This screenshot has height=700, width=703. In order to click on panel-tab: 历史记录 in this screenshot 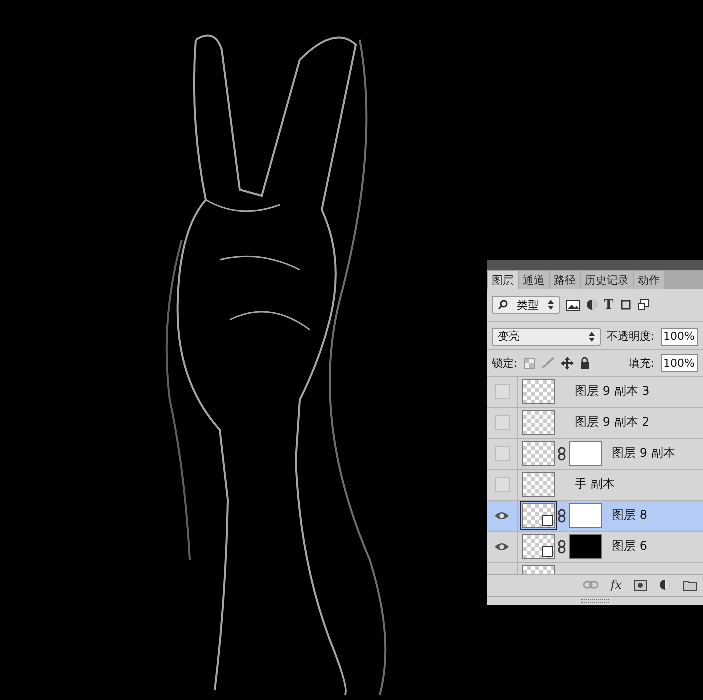, I will do `click(607, 280)`.